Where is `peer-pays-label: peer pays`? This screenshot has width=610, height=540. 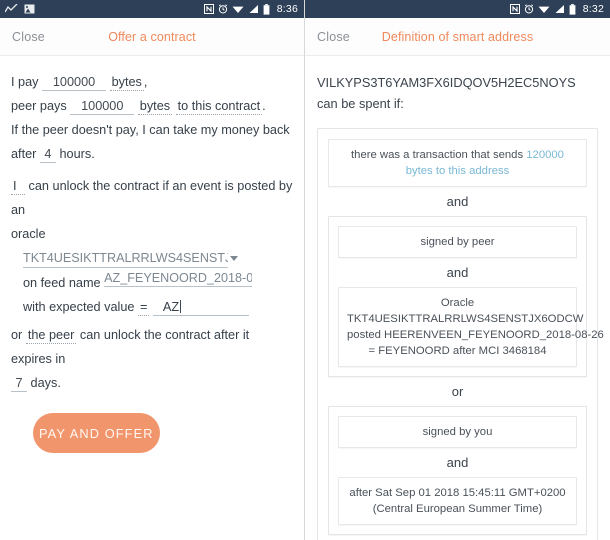 peer-pays-label: peer pays is located at coordinates (39, 106).